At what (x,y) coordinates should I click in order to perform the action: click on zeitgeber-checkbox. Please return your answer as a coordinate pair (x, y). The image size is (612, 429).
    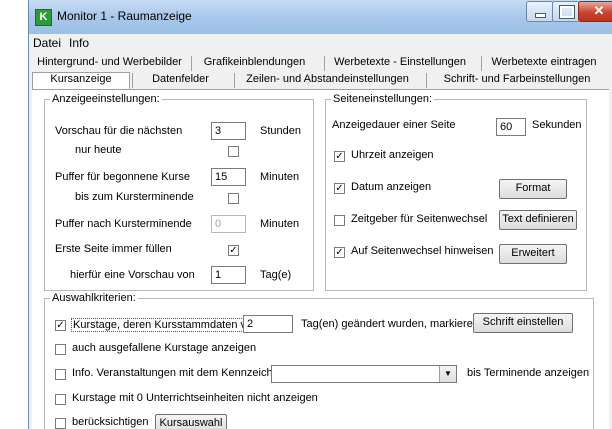
    Looking at the image, I should click on (339, 220).